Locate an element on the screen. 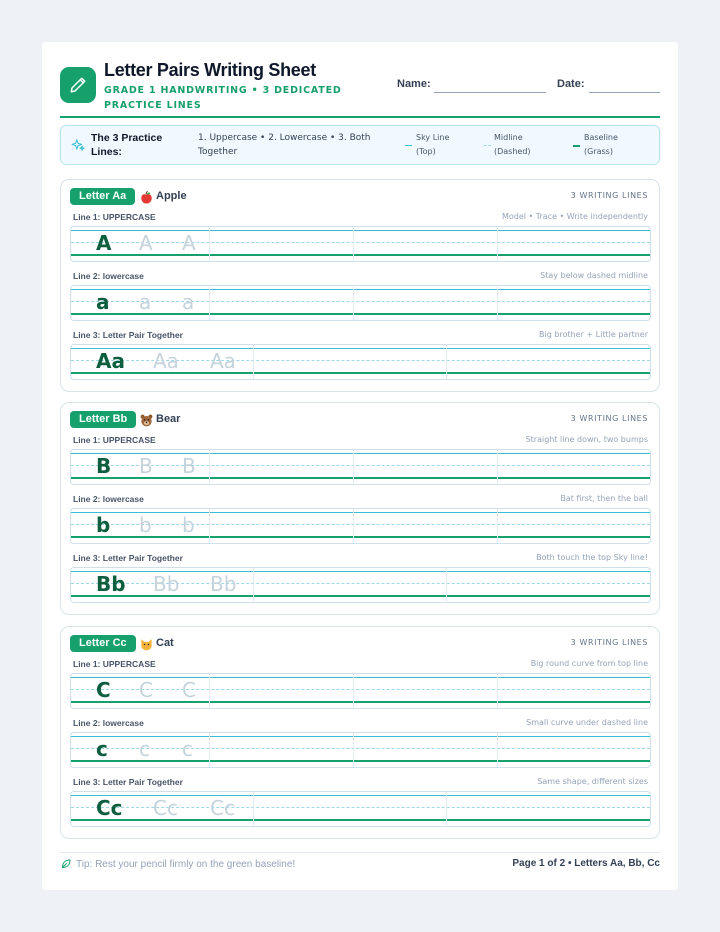 The height and width of the screenshot is (932, 720). writing-line: aaa is located at coordinates (360, 303).